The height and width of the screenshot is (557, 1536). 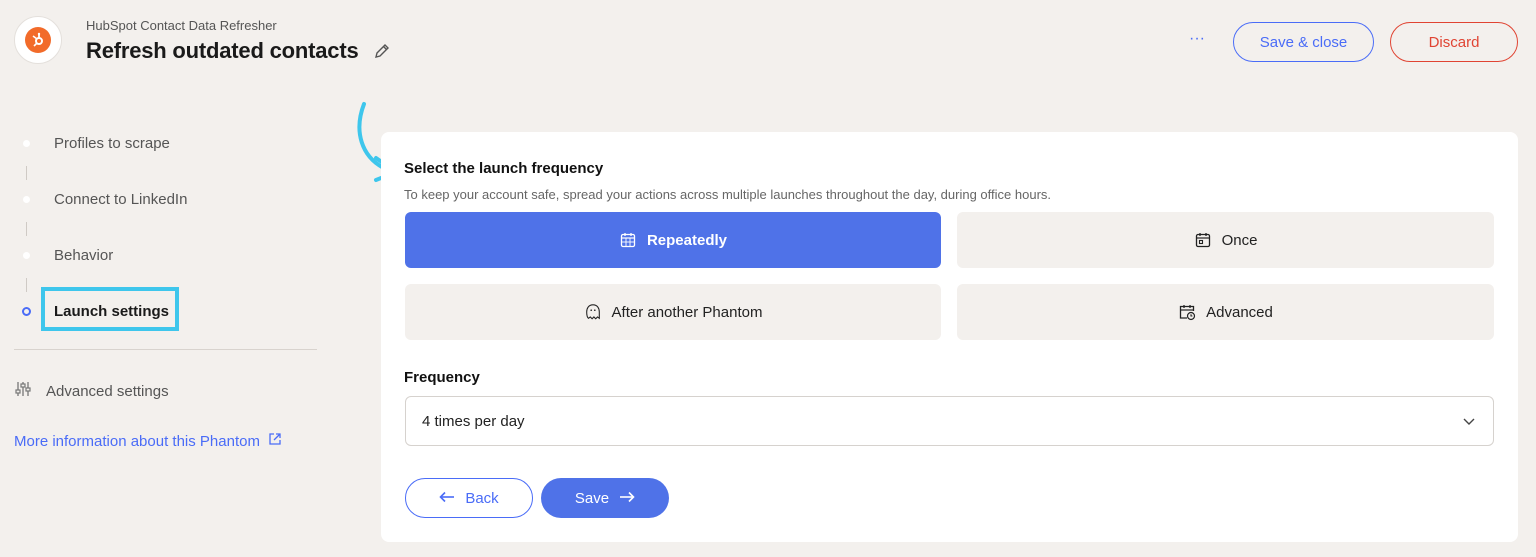 I want to click on step-launch-settings: Launch settings, so click(x=166, y=309).